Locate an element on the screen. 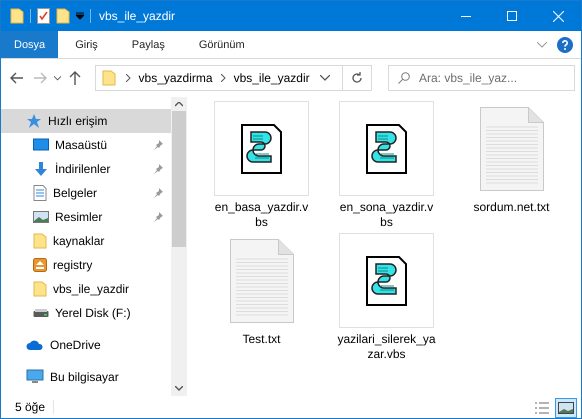 This screenshot has height=419, width=582. sidebar-item: Resimler is located at coordinates (86, 217).